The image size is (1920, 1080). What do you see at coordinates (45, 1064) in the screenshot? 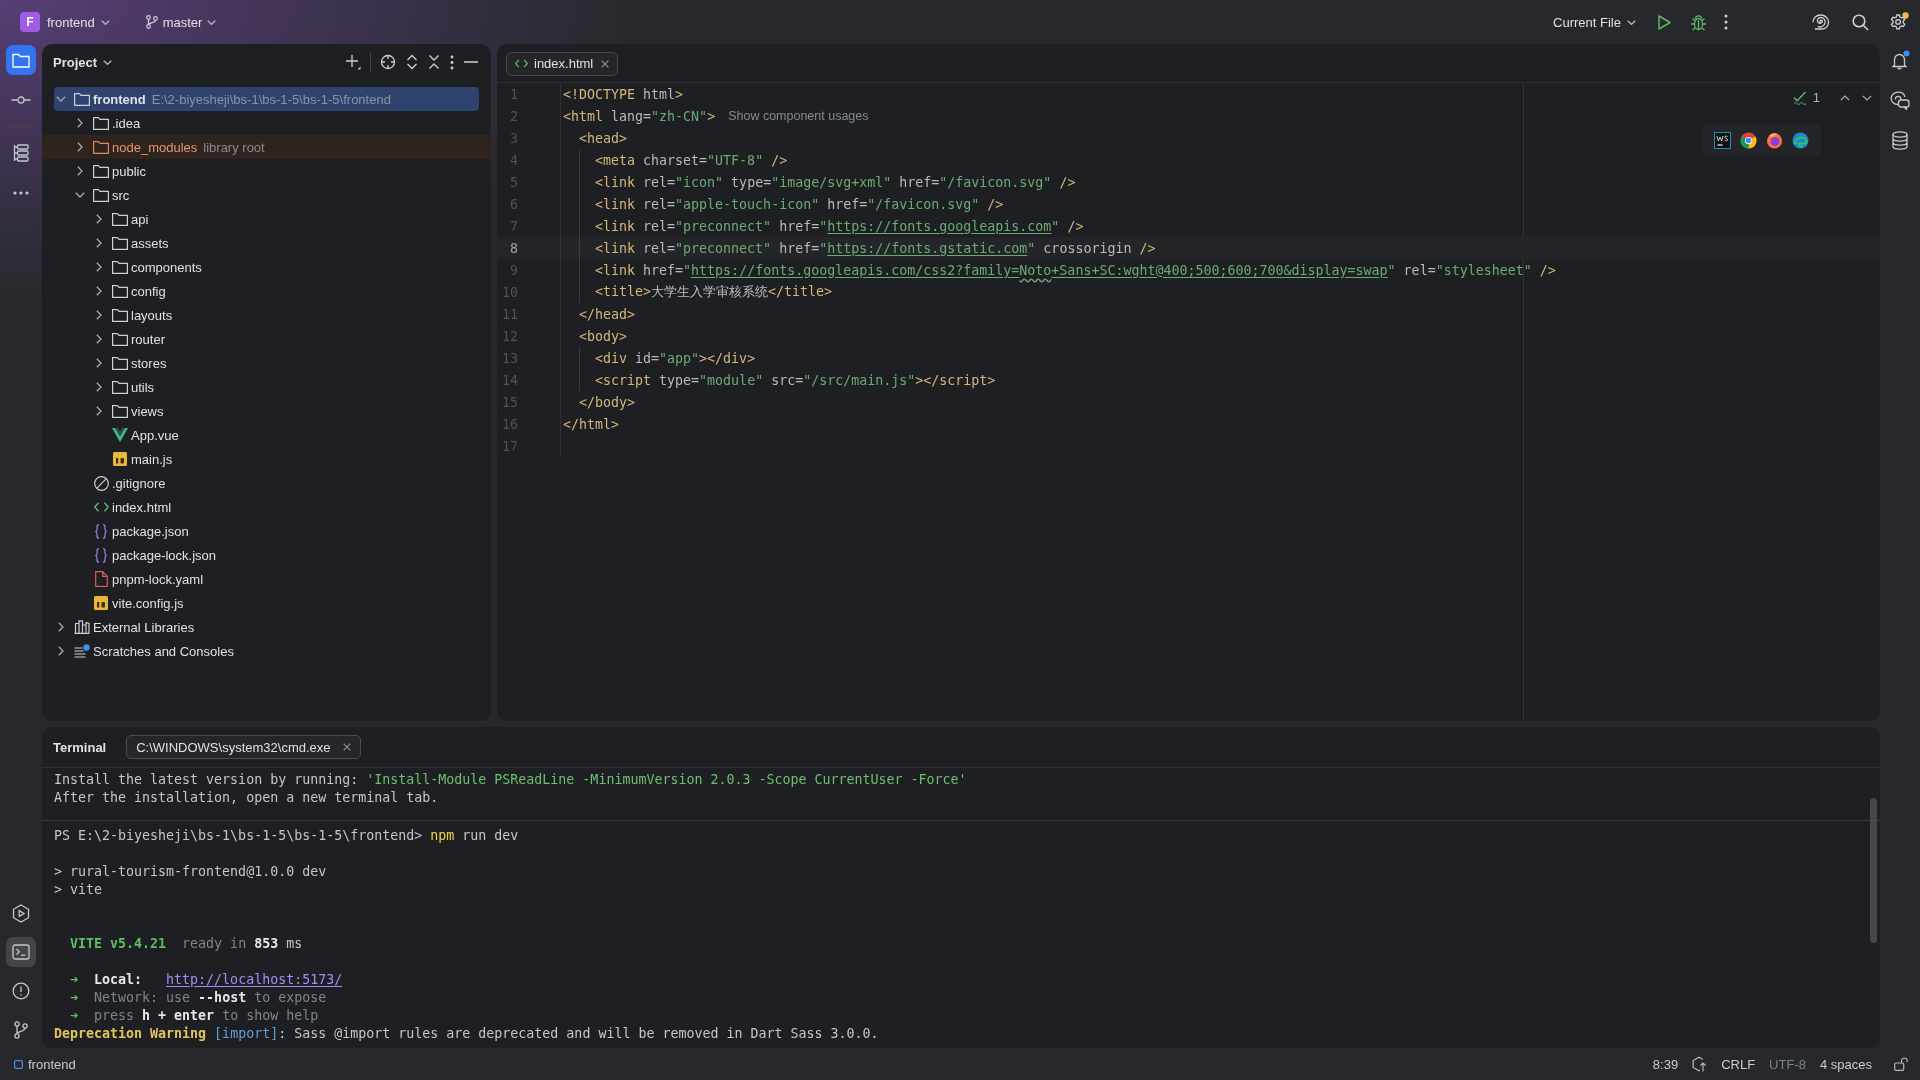
I see `breadcrumb: frontend` at bounding box center [45, 1064].